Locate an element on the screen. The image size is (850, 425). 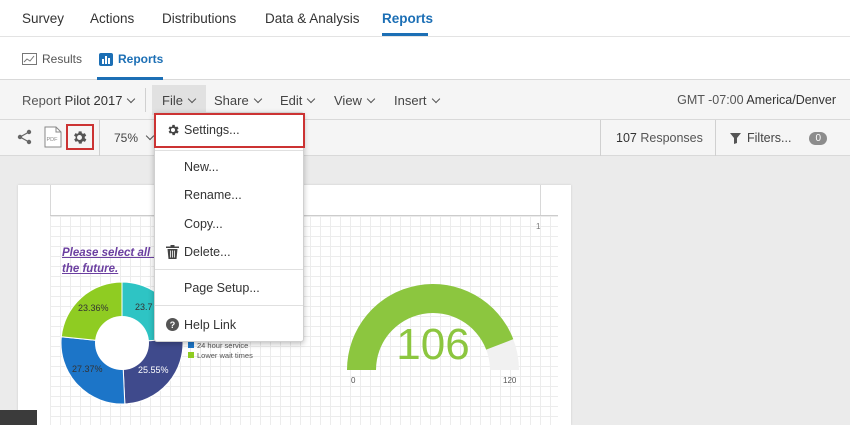
tab-reports: Reports is located at coordinates (407, 18).